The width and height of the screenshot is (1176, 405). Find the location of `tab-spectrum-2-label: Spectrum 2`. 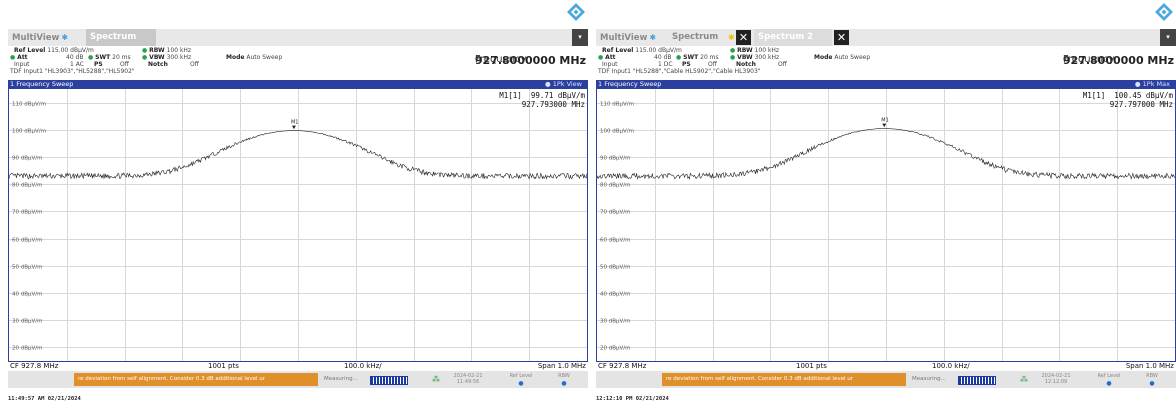

tab-spectrum-2-label: Spectrum 2 is located at coordinates (786, 37).